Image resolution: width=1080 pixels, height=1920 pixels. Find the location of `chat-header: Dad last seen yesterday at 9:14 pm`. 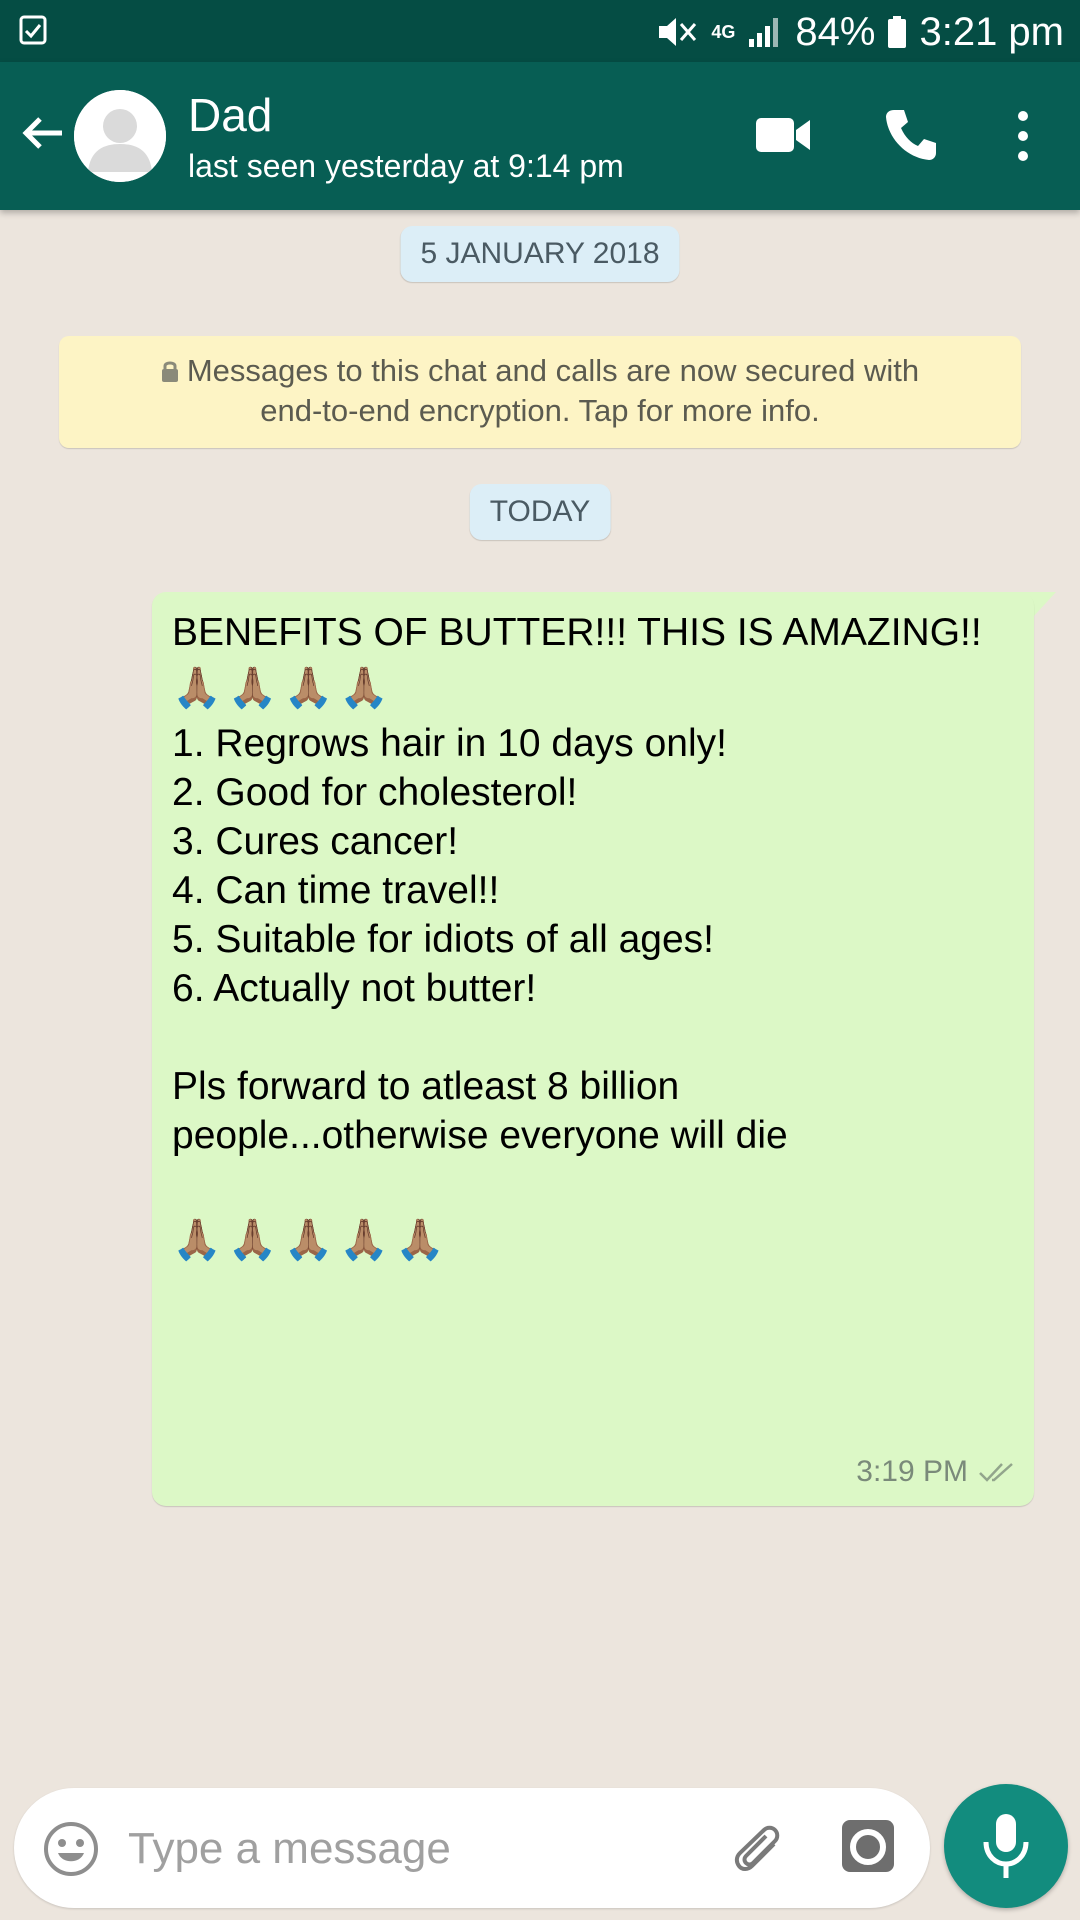

chat-header: Dad last seen yesterday at 9:14 pm is located at coordinates (540, 136).